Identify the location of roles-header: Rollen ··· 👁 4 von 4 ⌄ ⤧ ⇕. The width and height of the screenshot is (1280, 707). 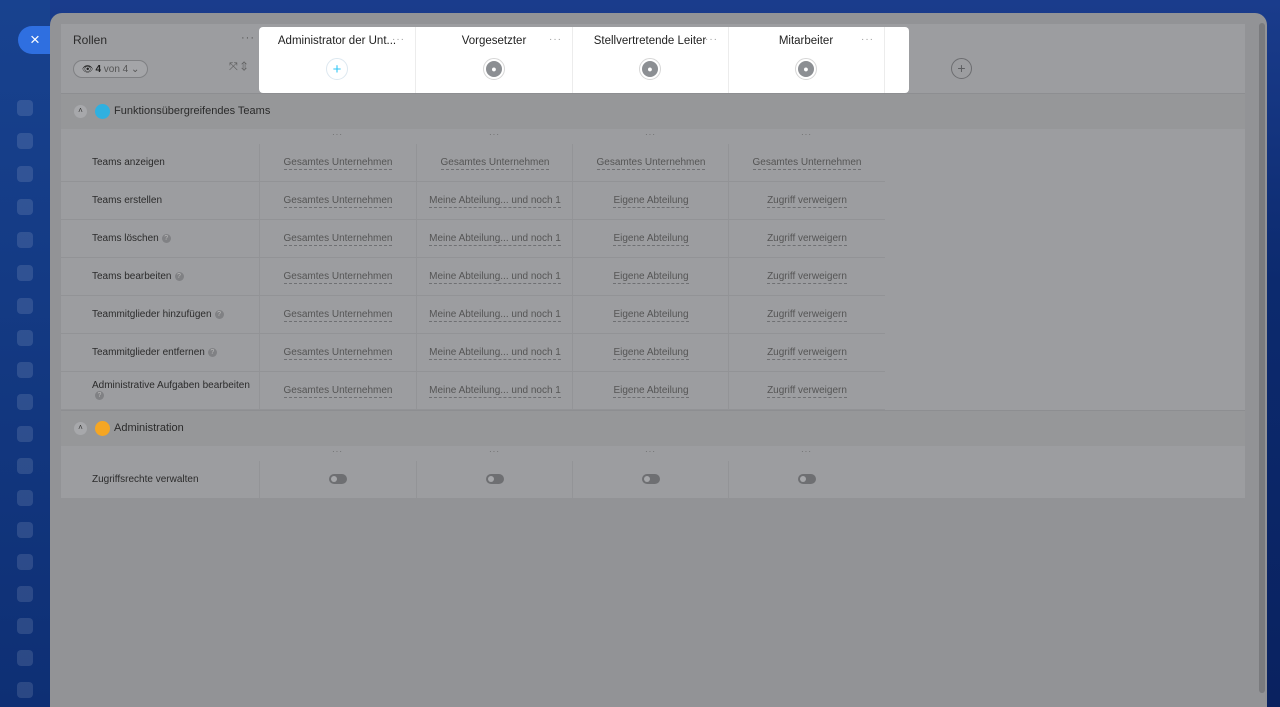
(160, 58).